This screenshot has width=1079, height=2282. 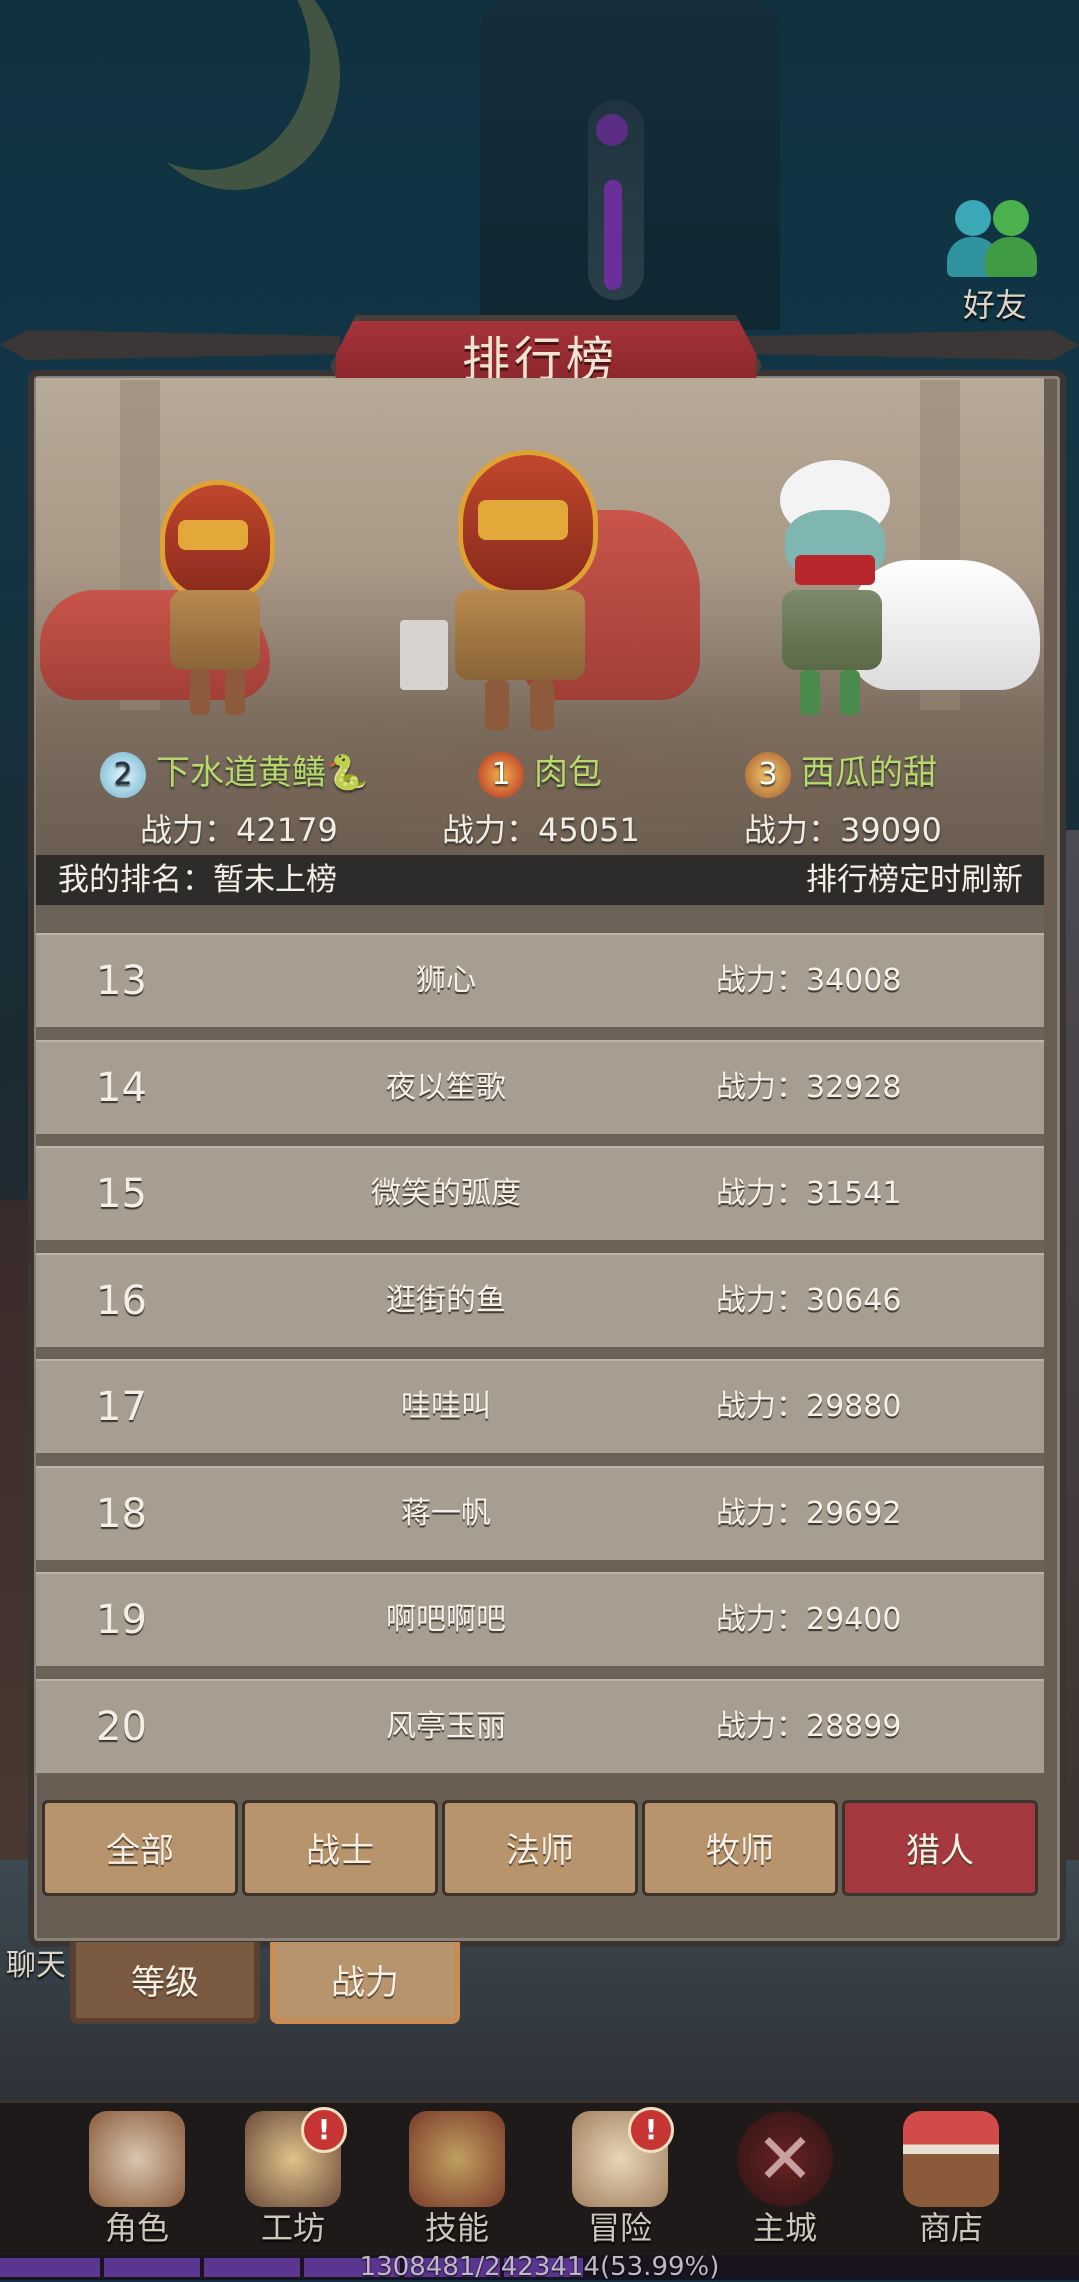 What do you see at coordinates (121, 1727) in the screenshot?
I see `row-rank: 20` at bounding box center [121, 1727].